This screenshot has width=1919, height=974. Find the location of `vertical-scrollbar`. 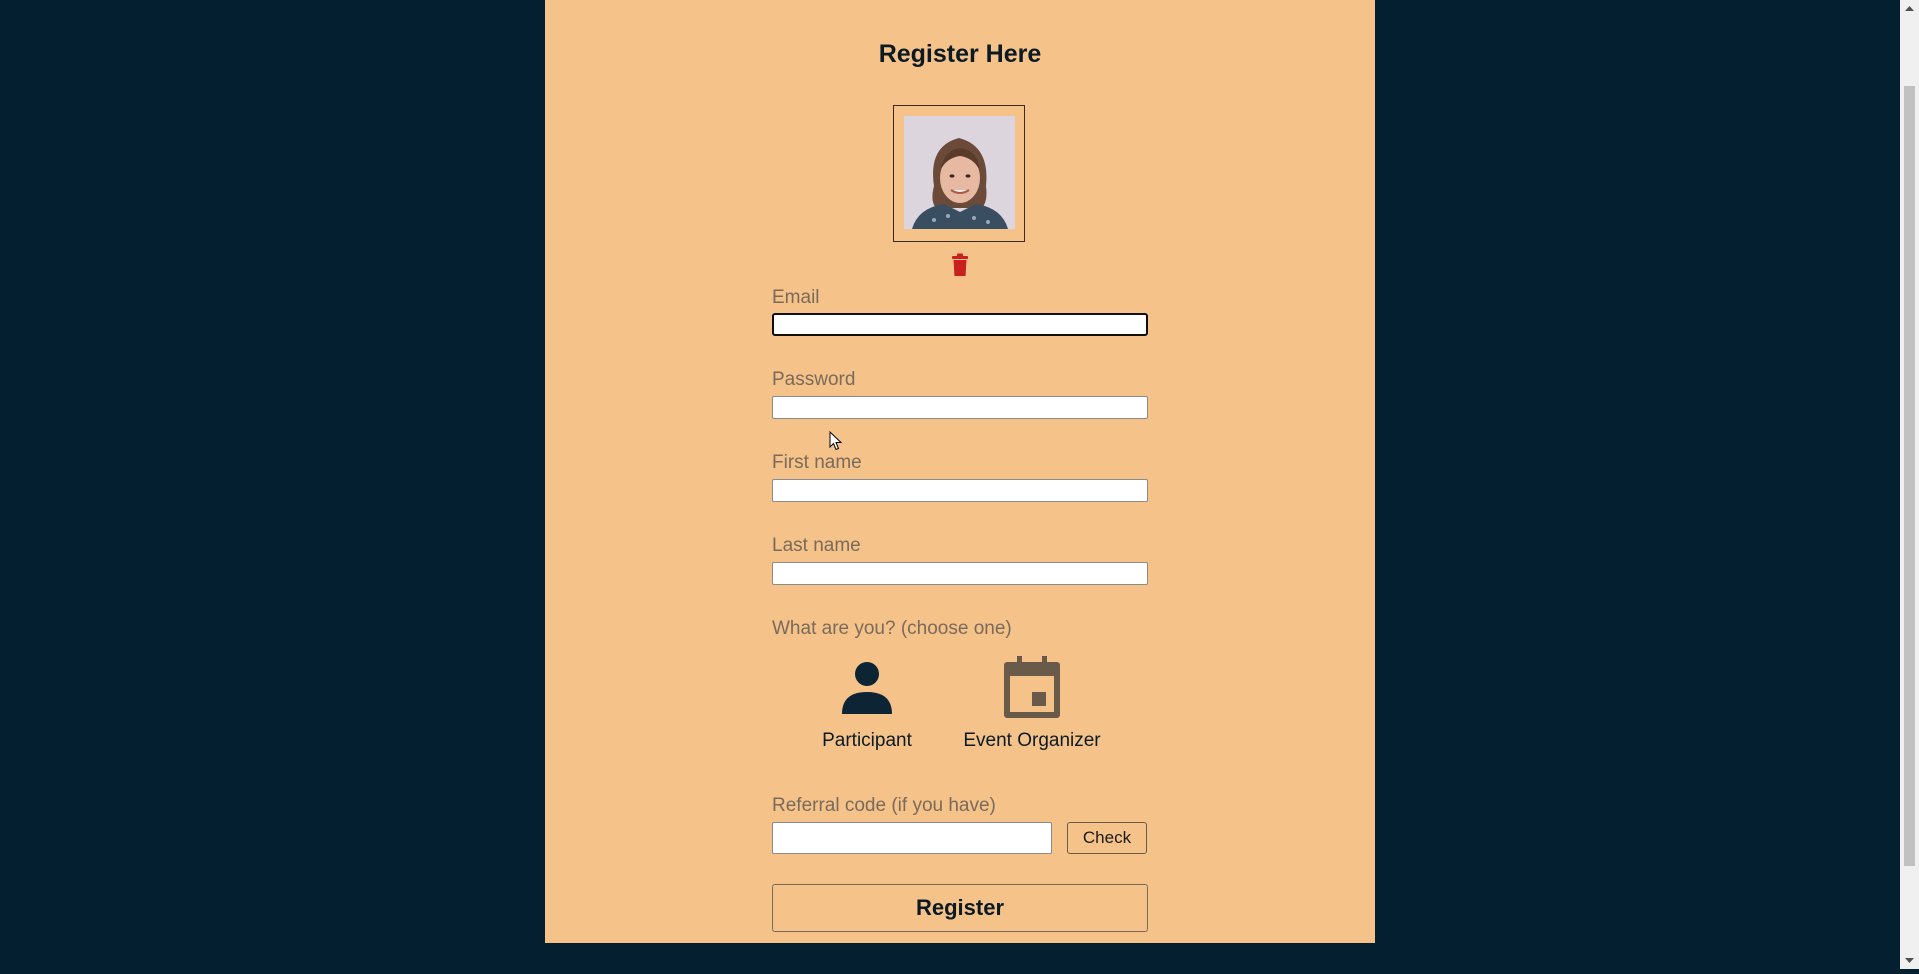

vertical-scrollbar is located at coordinates (1909, 484).